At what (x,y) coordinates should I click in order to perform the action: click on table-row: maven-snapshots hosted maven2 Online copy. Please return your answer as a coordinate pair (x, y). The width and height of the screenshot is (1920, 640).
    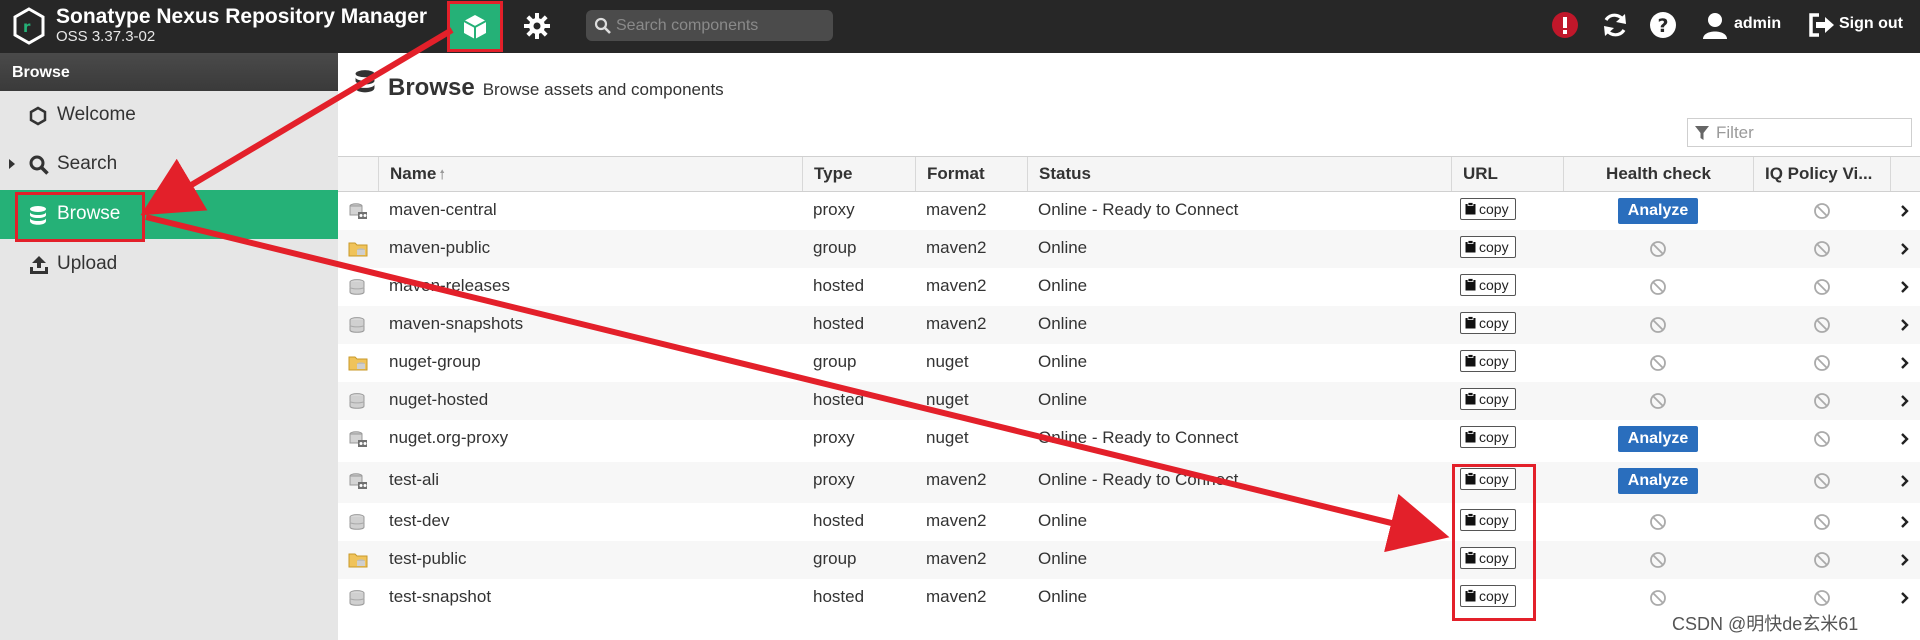
    Looking at the image, I should click on (1129, 325).